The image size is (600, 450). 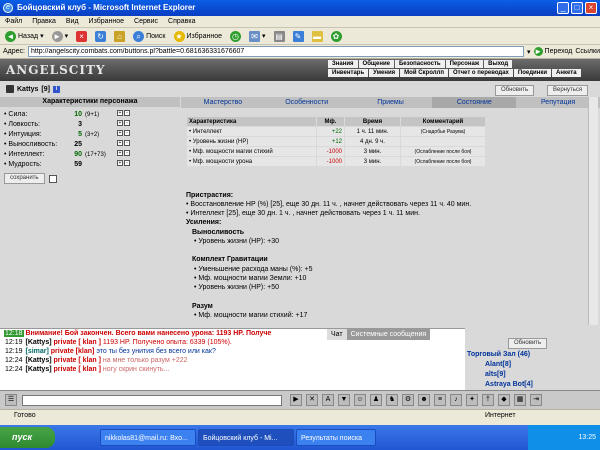 What do you see at coordinates (307, 102) in the screenshot?
I see `tab-features: Особенности` at bounding box center [307, 102].